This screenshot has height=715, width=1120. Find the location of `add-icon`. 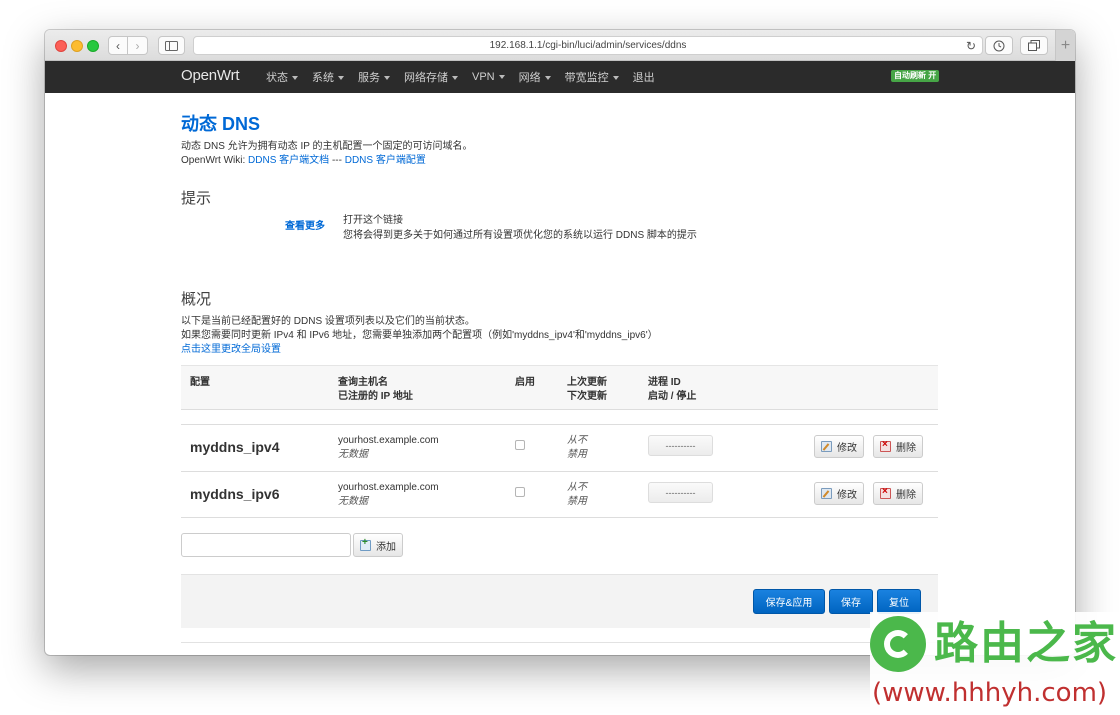

add-icon is located at coordinates (365, 544).